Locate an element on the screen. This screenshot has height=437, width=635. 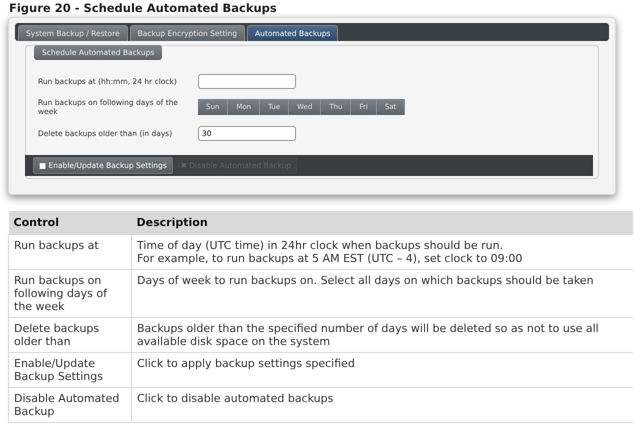
column-header: Control is located at coordinates (70, 222).